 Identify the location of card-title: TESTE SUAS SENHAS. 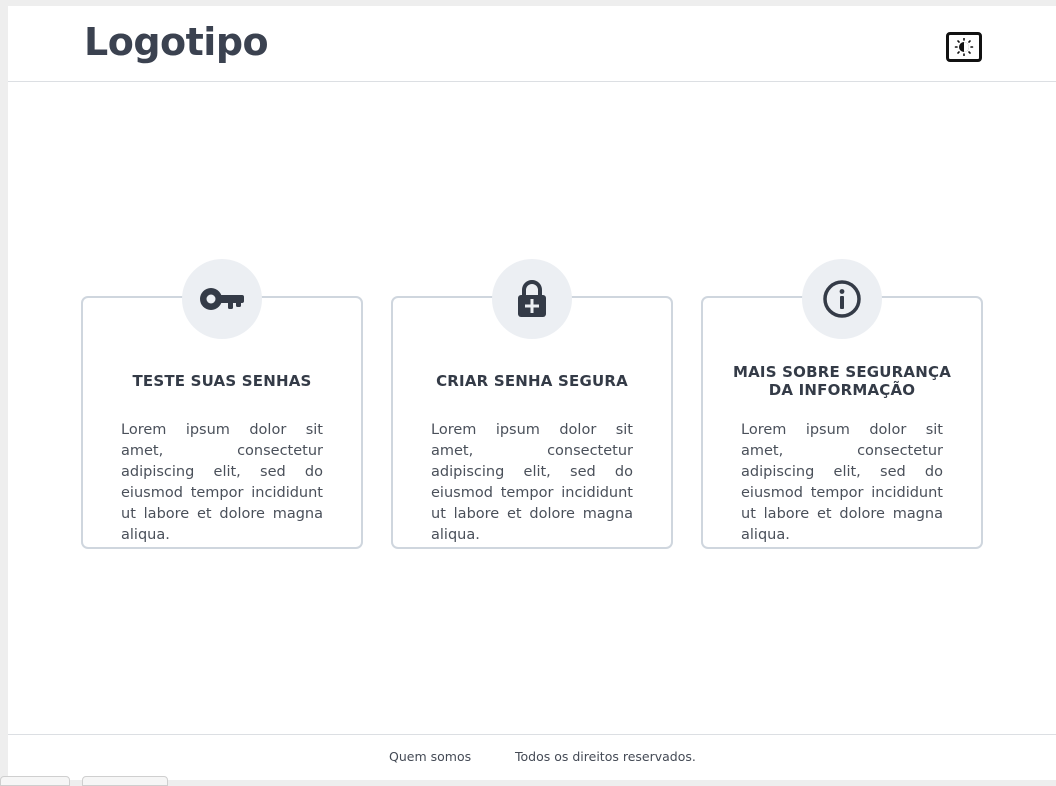
(222, 381).